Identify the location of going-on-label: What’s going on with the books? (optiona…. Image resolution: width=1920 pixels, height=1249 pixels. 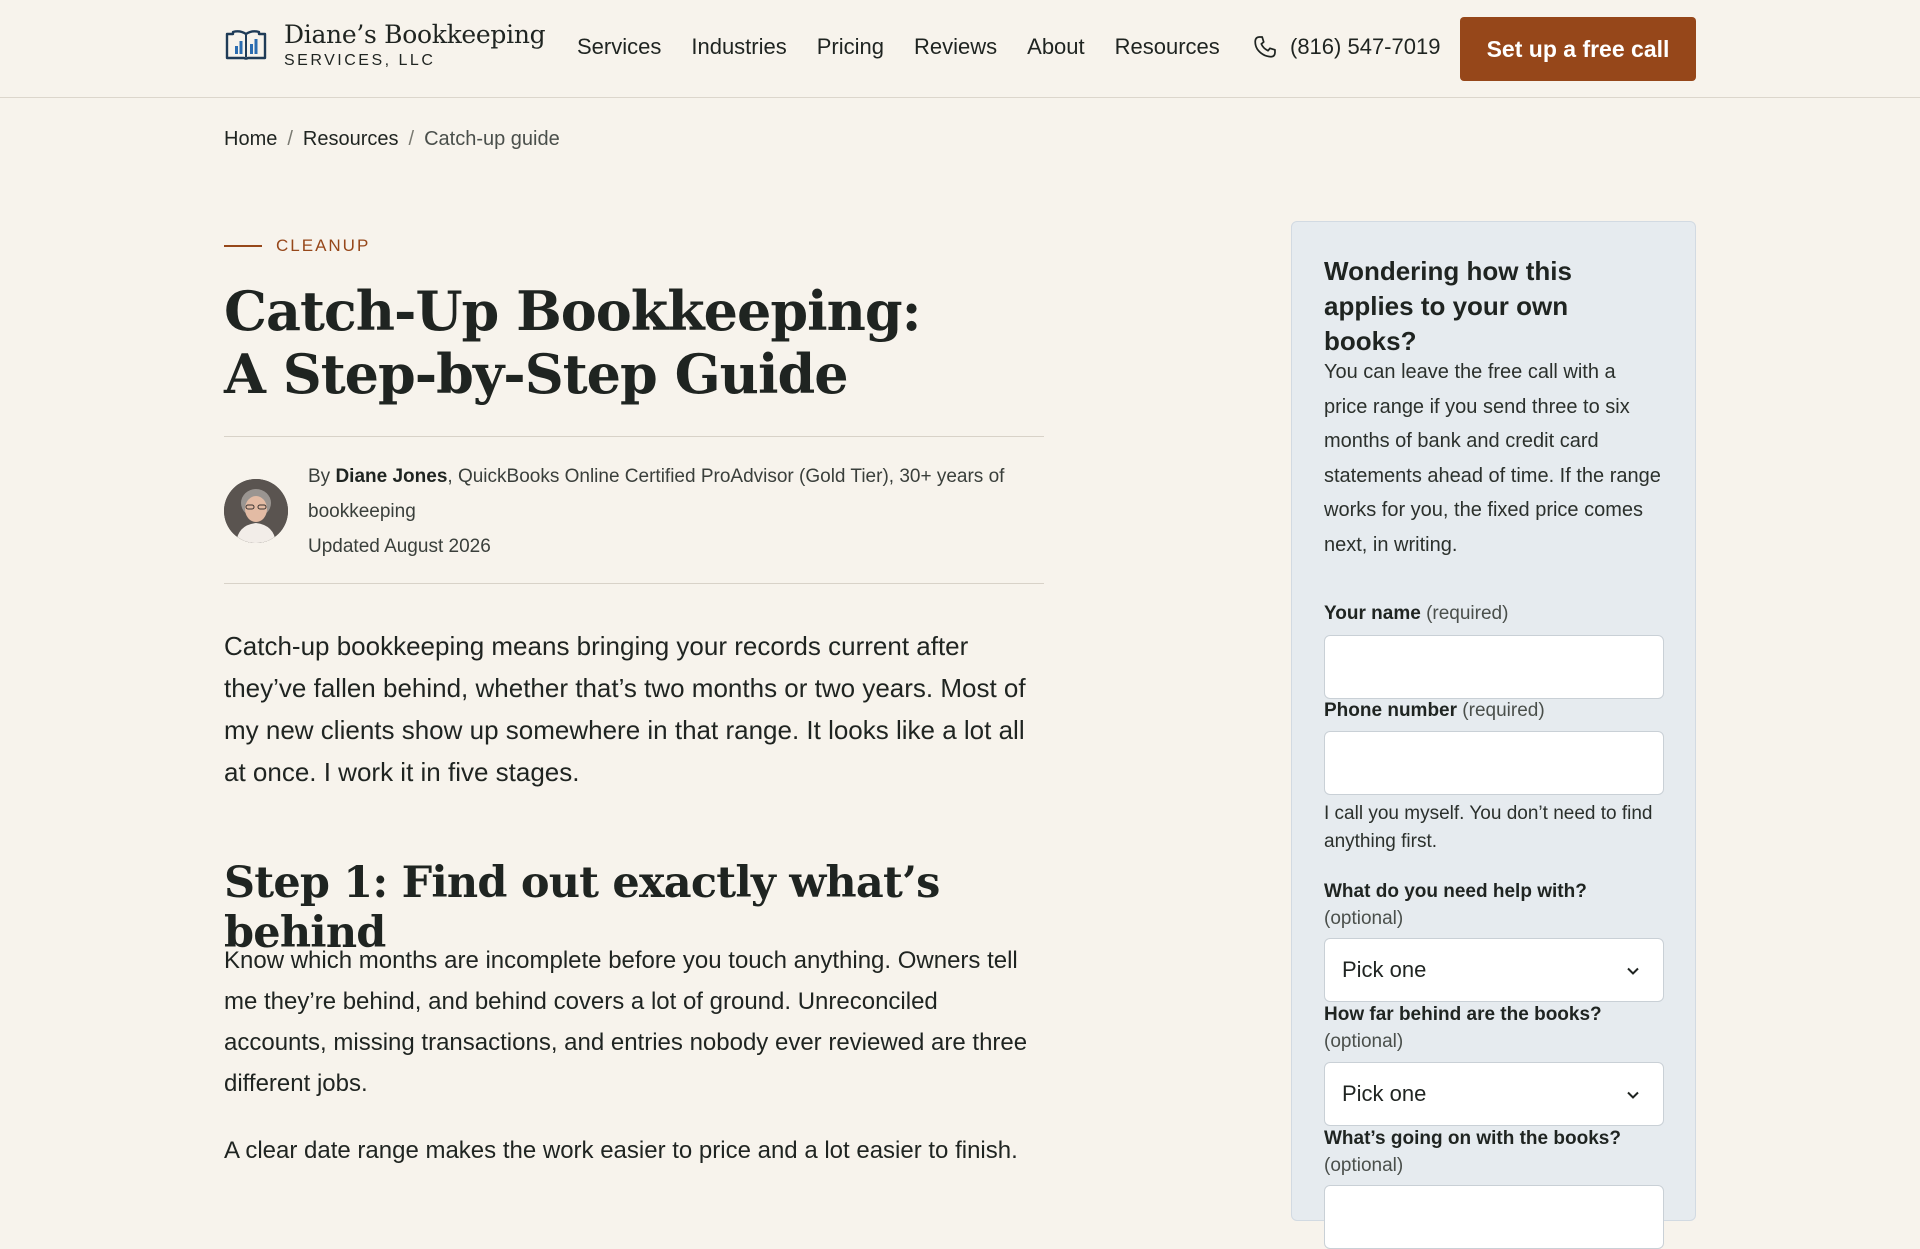
(1496, 1152).